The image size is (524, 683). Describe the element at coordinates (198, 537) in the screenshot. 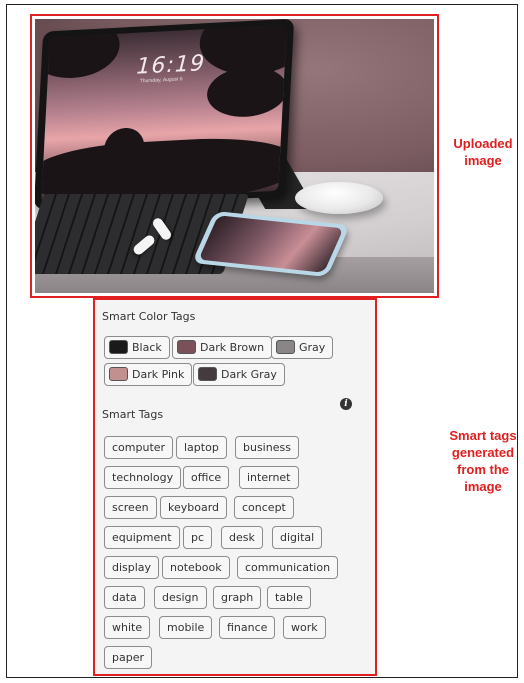

I see `smart-tag: pc` at that location.